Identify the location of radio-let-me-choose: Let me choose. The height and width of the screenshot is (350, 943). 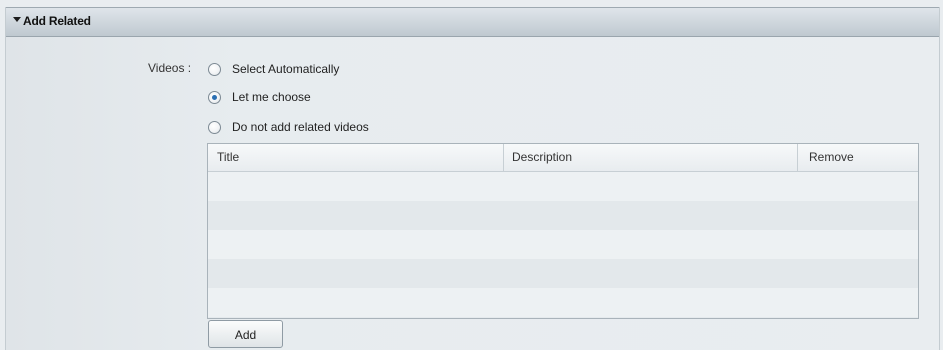
(259, 97).